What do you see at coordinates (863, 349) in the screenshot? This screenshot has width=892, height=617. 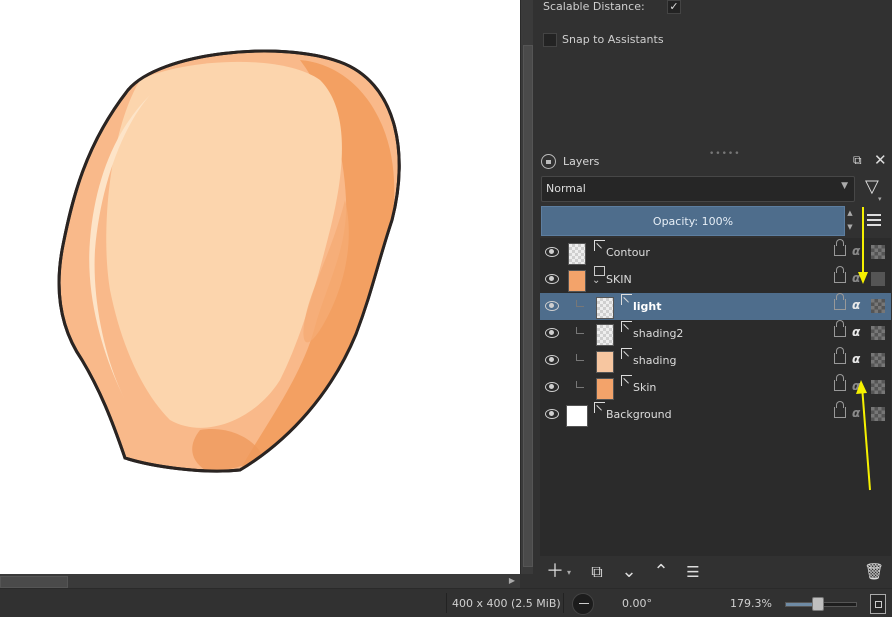 I see `annotation-arrows` at bounding box center [863, 349].